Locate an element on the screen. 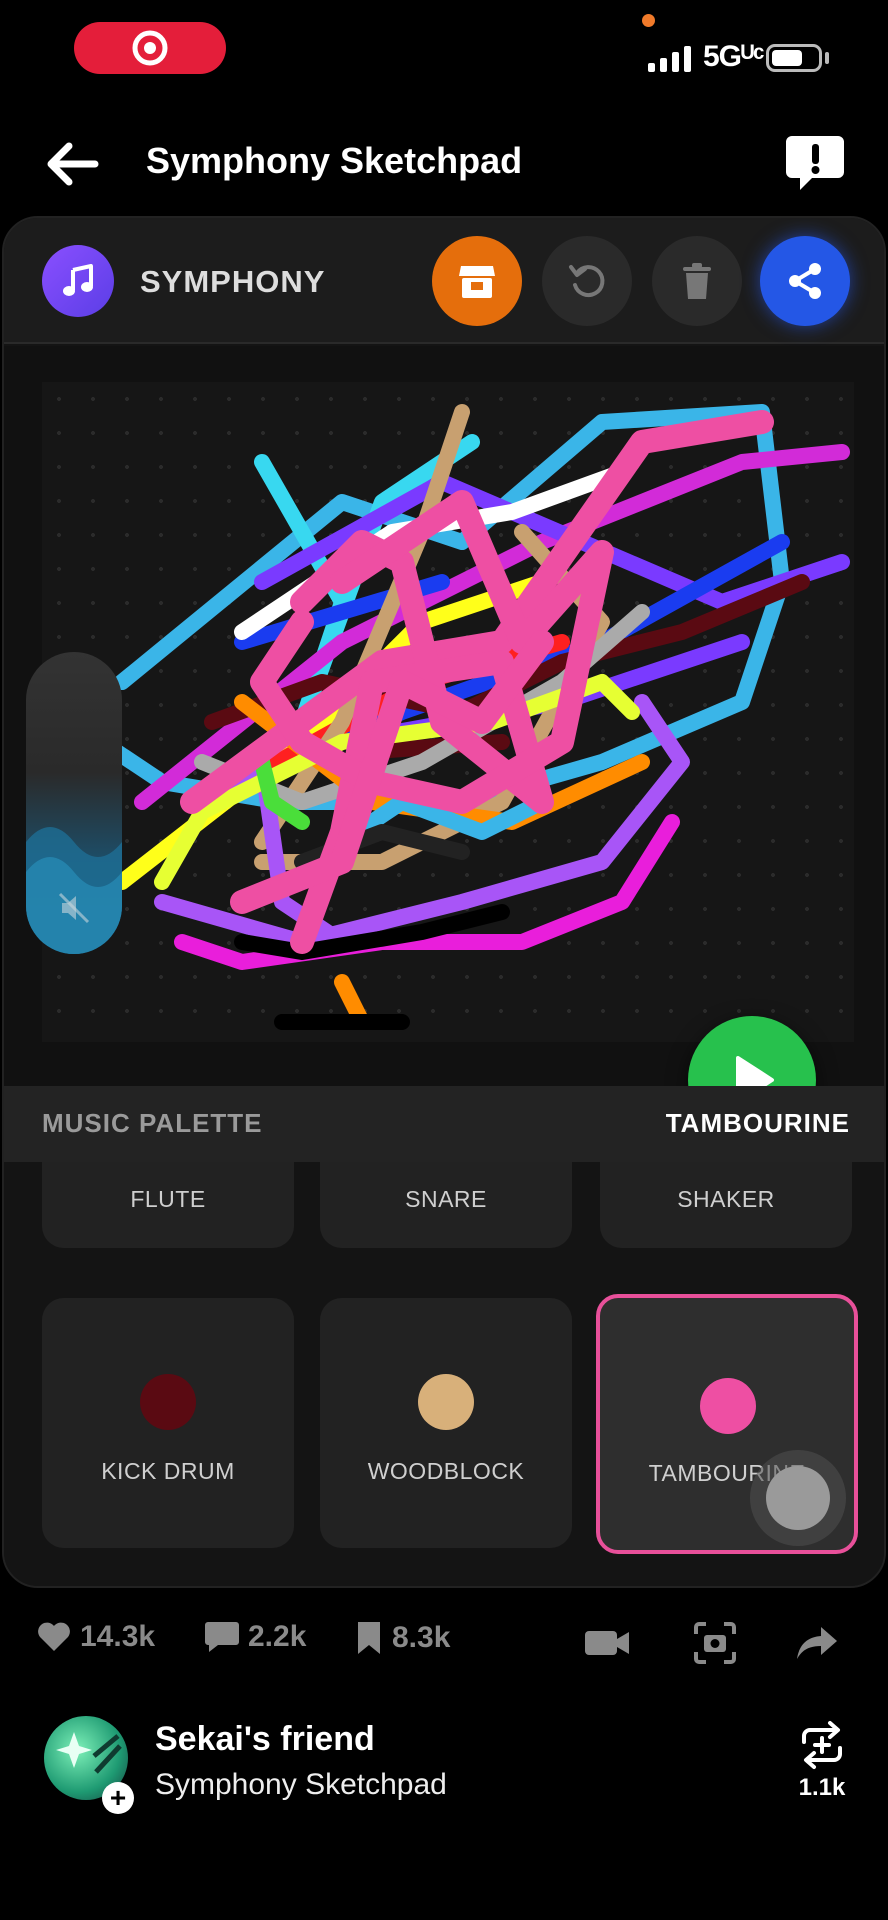  bookmark-icon is located at coordinates (369, 1638).